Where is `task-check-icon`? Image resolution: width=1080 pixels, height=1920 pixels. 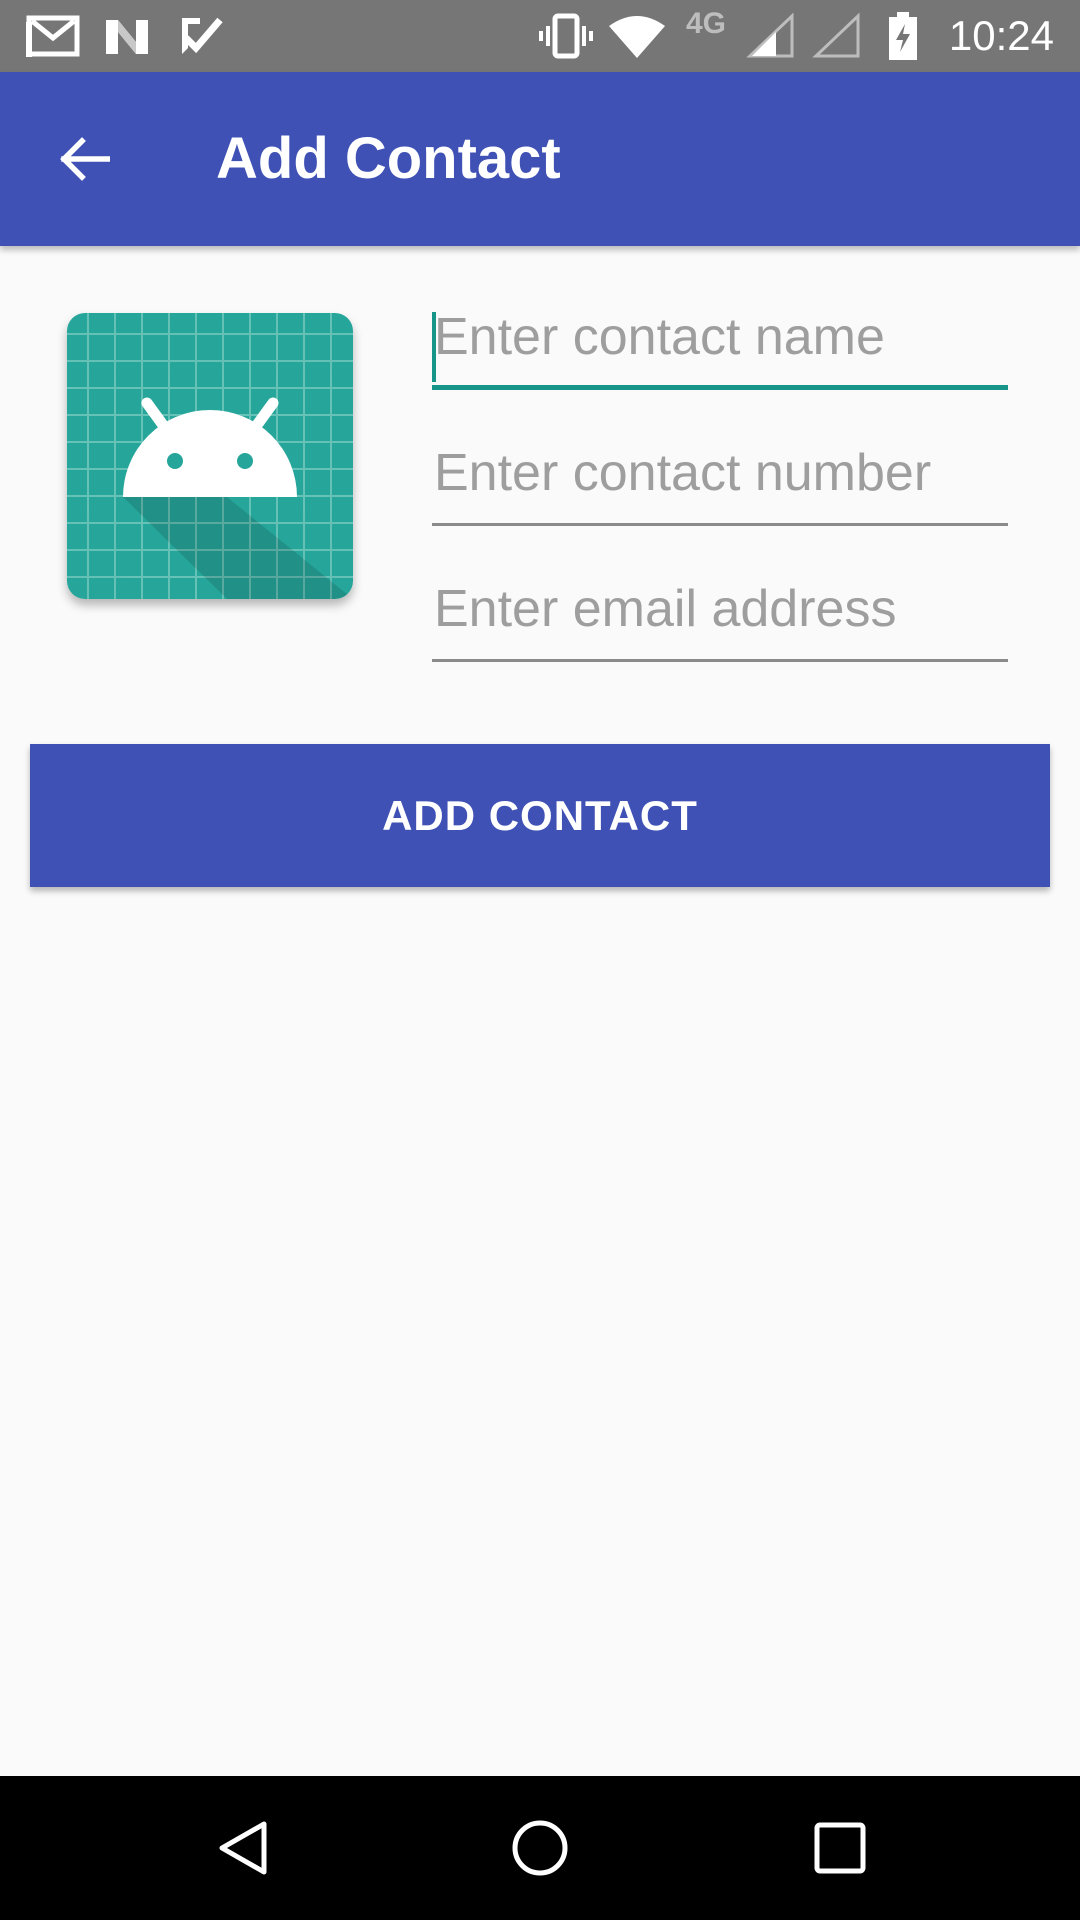 task-check-icon is located at coordinates (202, 35).